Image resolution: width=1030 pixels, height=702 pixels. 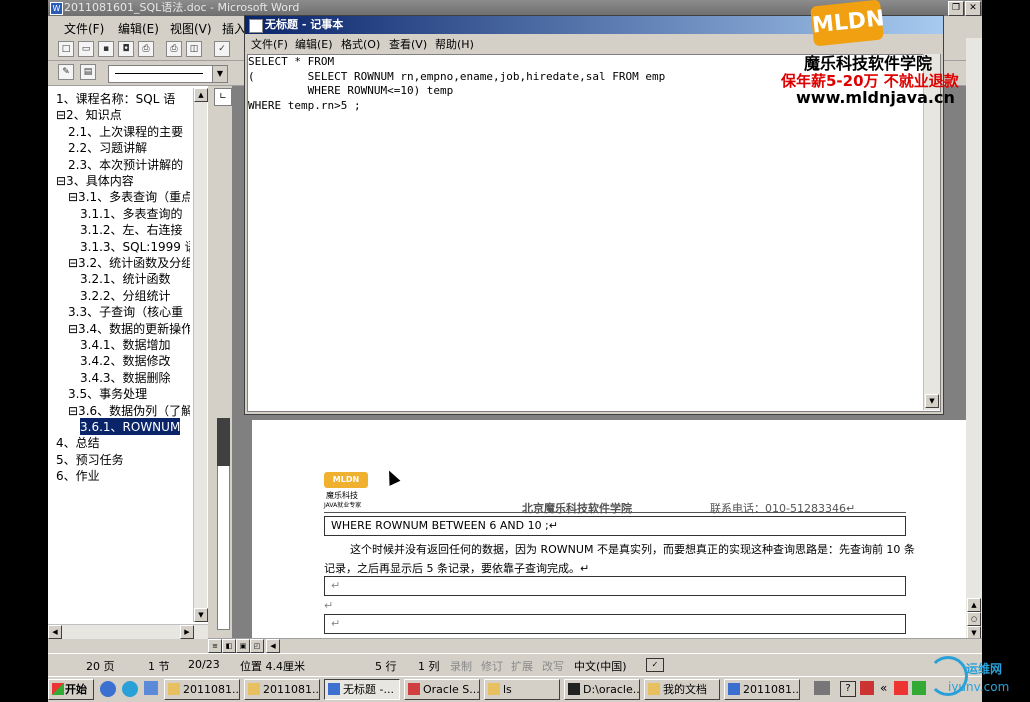 What do you see at coordinates (135, 213) in the screenshot?
I see `docmap-item: 3.1.1、多表查询的` at bounding box center [135, 213].